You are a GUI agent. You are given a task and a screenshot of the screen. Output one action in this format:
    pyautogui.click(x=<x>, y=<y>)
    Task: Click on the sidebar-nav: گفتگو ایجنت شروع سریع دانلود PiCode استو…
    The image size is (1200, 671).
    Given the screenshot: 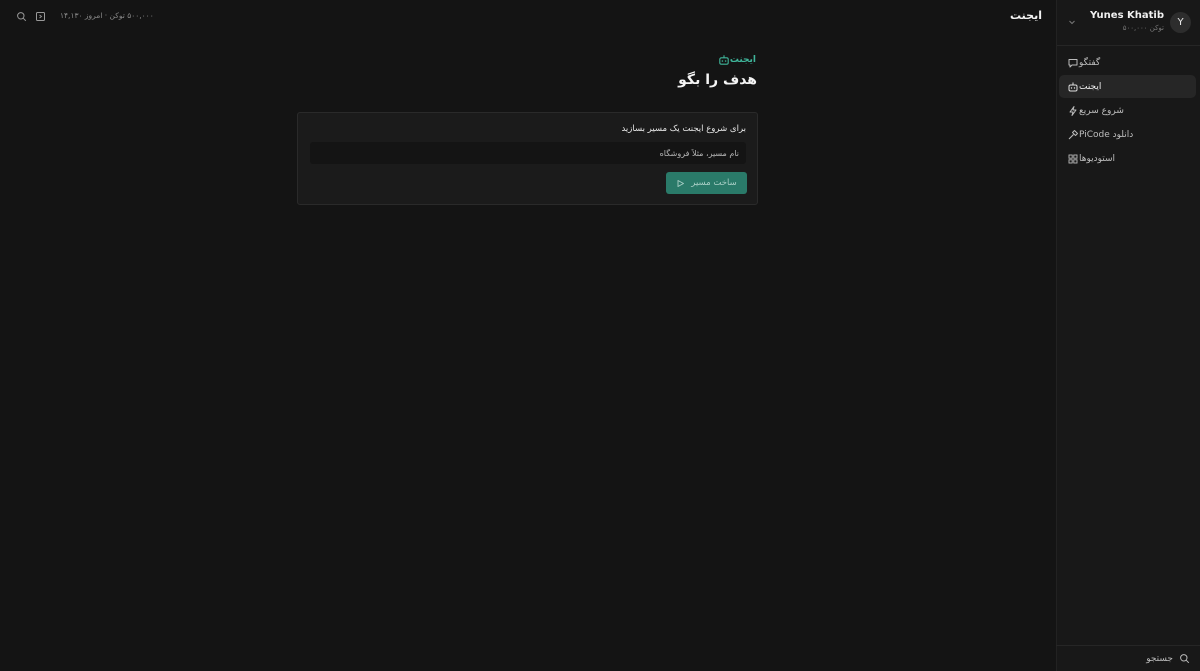 What is the action you would take?
    pyautogui.click(x=1127, y=111)
    